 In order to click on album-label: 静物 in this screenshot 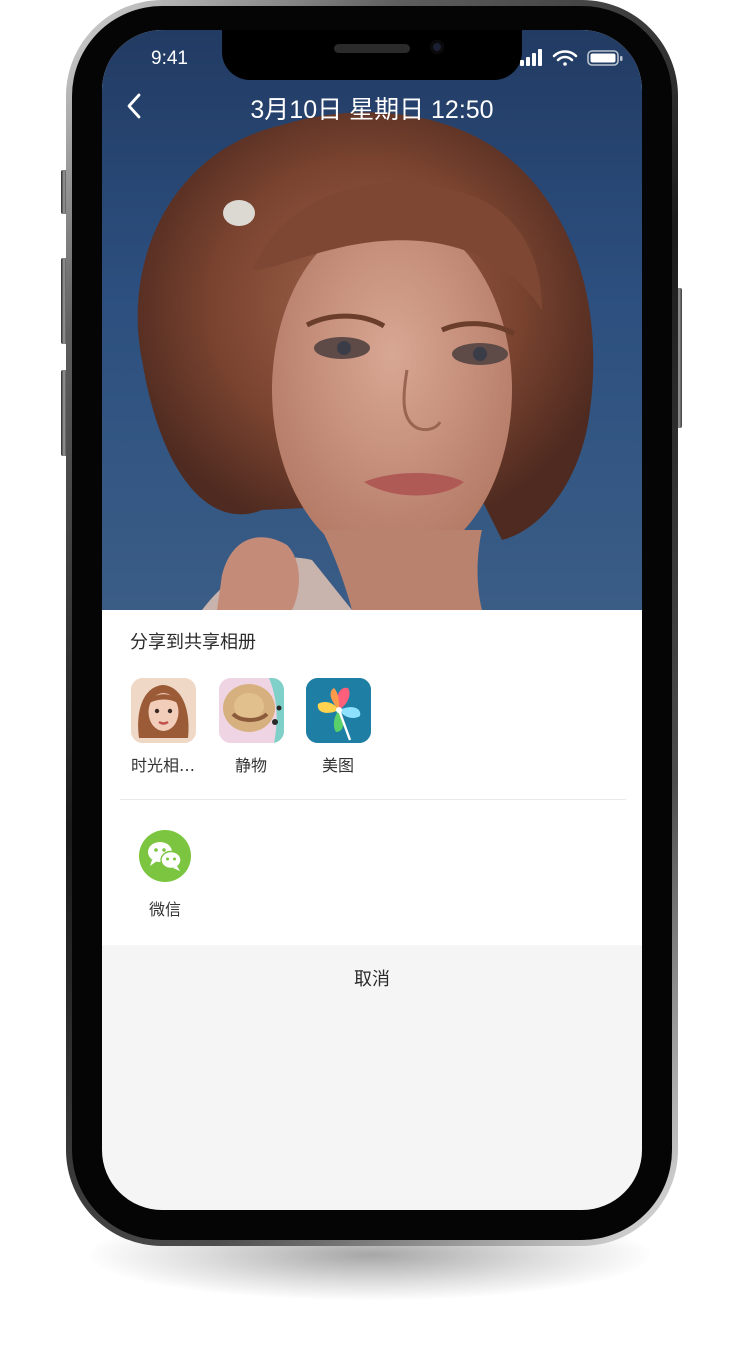, I will do `click(250, 765)`.